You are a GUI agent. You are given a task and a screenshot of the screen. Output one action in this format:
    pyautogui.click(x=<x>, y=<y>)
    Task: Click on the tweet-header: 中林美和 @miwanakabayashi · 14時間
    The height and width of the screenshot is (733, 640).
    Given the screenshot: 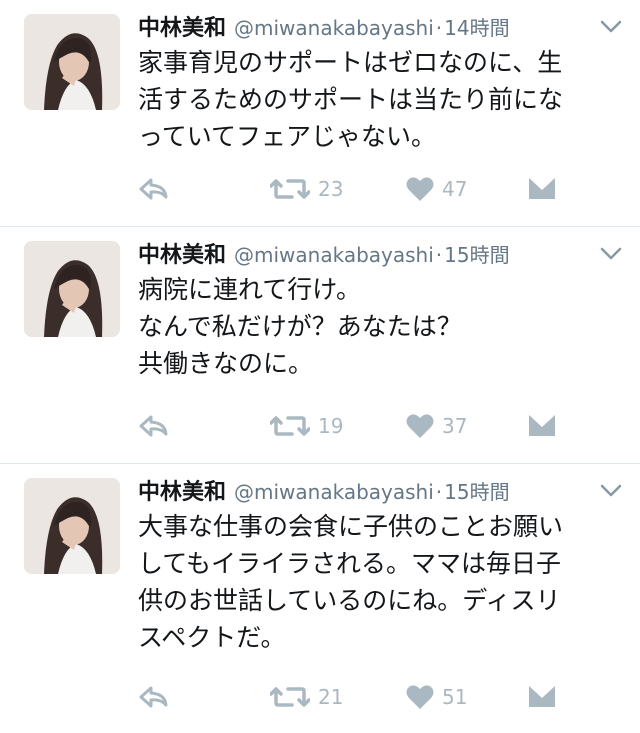 What is the action you would take?
    pyautogui.click(x=374, y=27)
    